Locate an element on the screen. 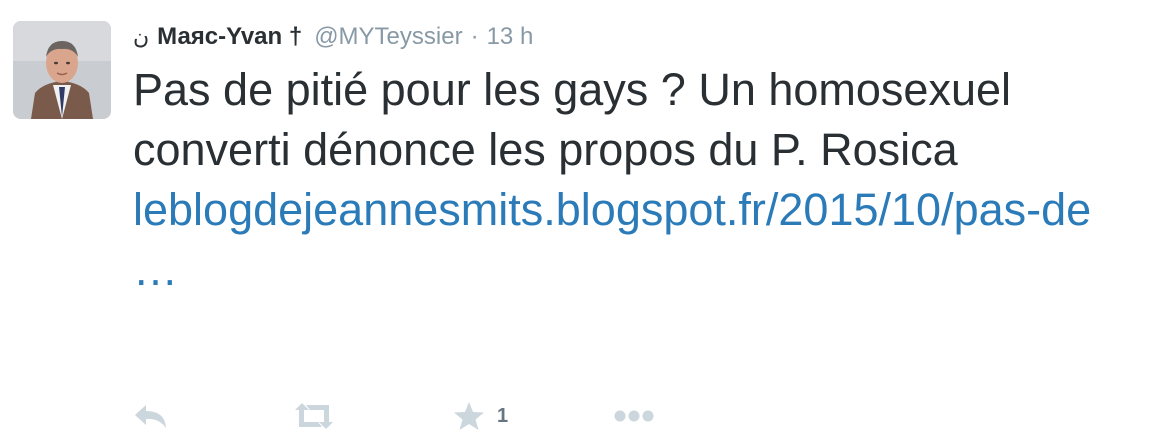 This screenshot has height=446, width=1156. reply-button is located at coordinates (151, 416).